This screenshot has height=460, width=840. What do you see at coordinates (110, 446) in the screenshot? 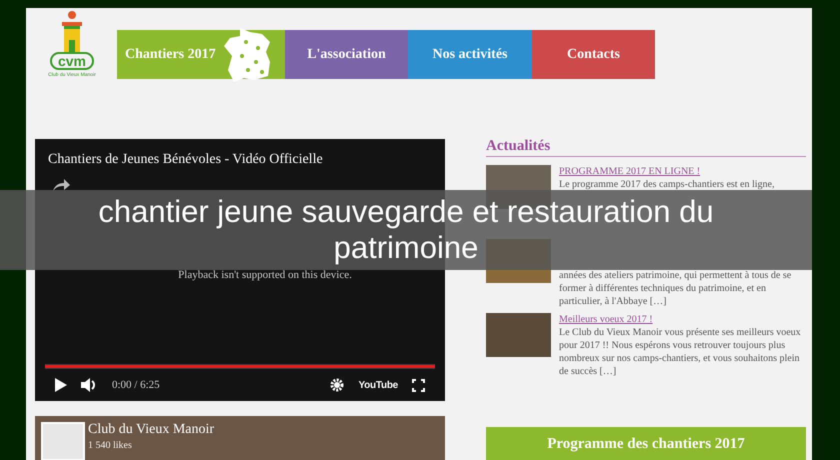
I see `likes-count: 1 540 likes` at bounding box center [110, 446].